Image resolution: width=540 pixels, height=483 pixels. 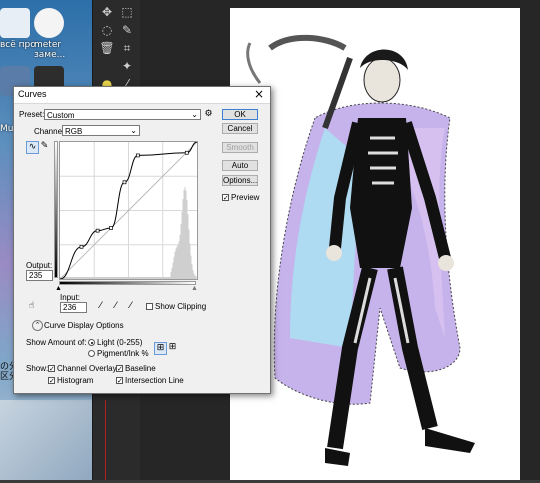 I want to click on channel-overlays-label: Channel Overlays, so click(x=89, y=368).